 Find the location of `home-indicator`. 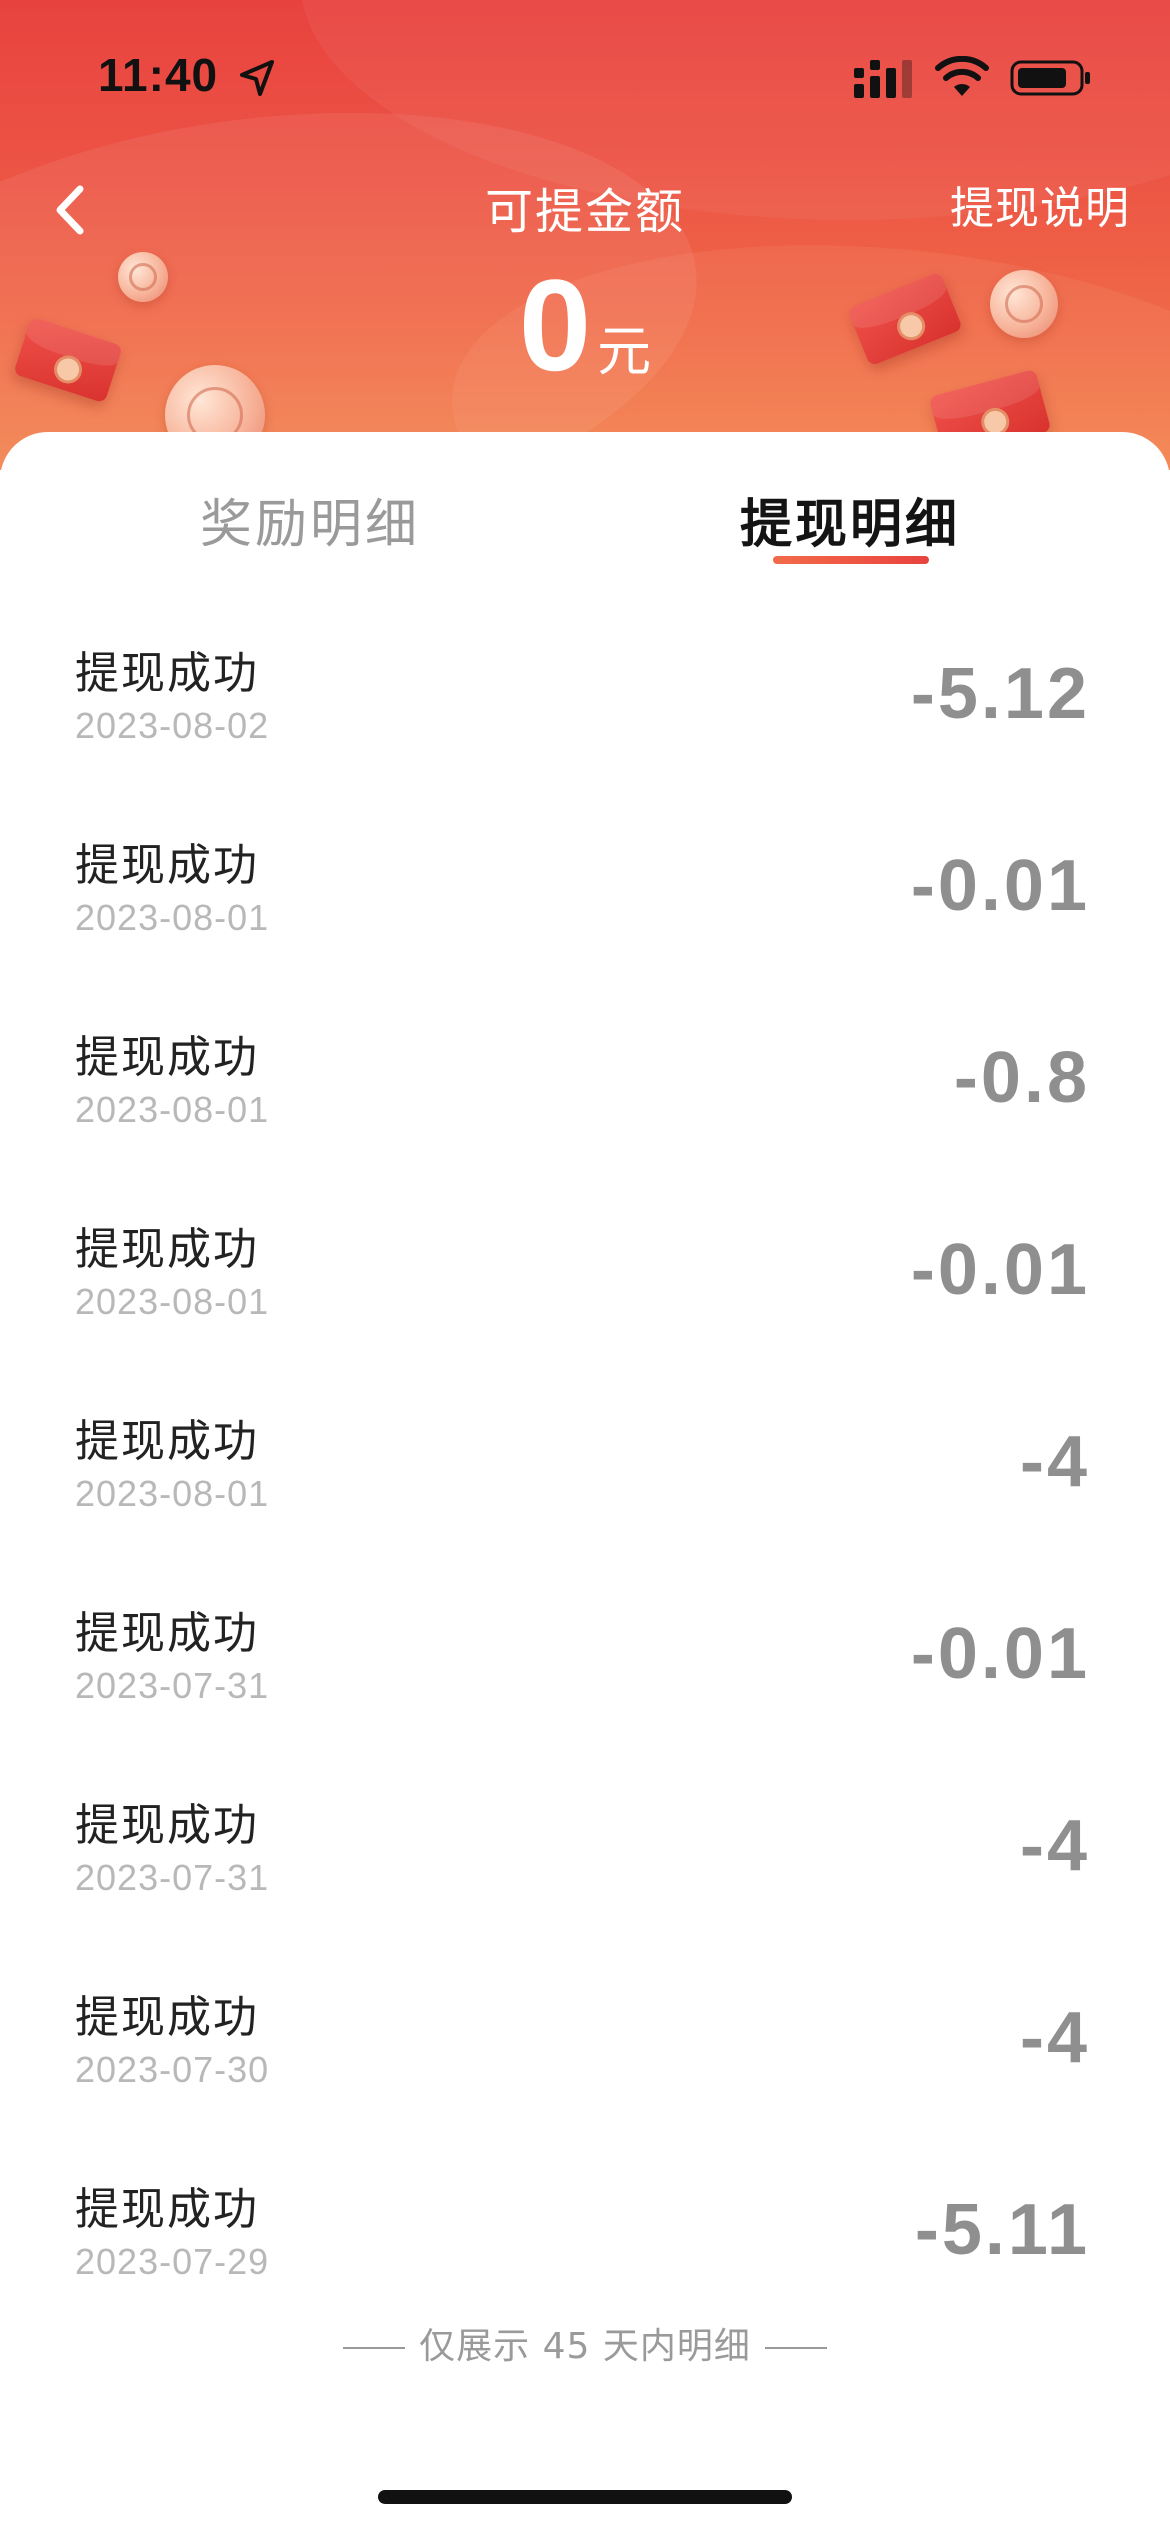

home-indicator is located at coordinates (585, 2497).